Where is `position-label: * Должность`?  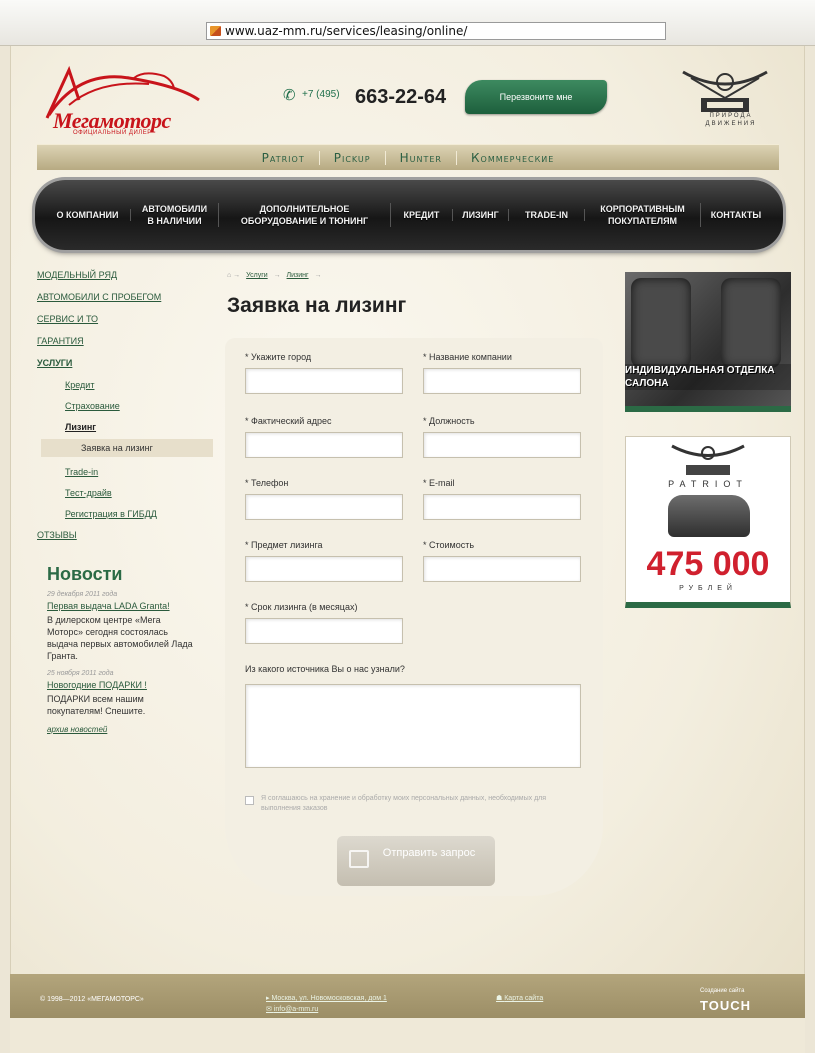
position-label: * Должность is located at coordinates (449, 421).